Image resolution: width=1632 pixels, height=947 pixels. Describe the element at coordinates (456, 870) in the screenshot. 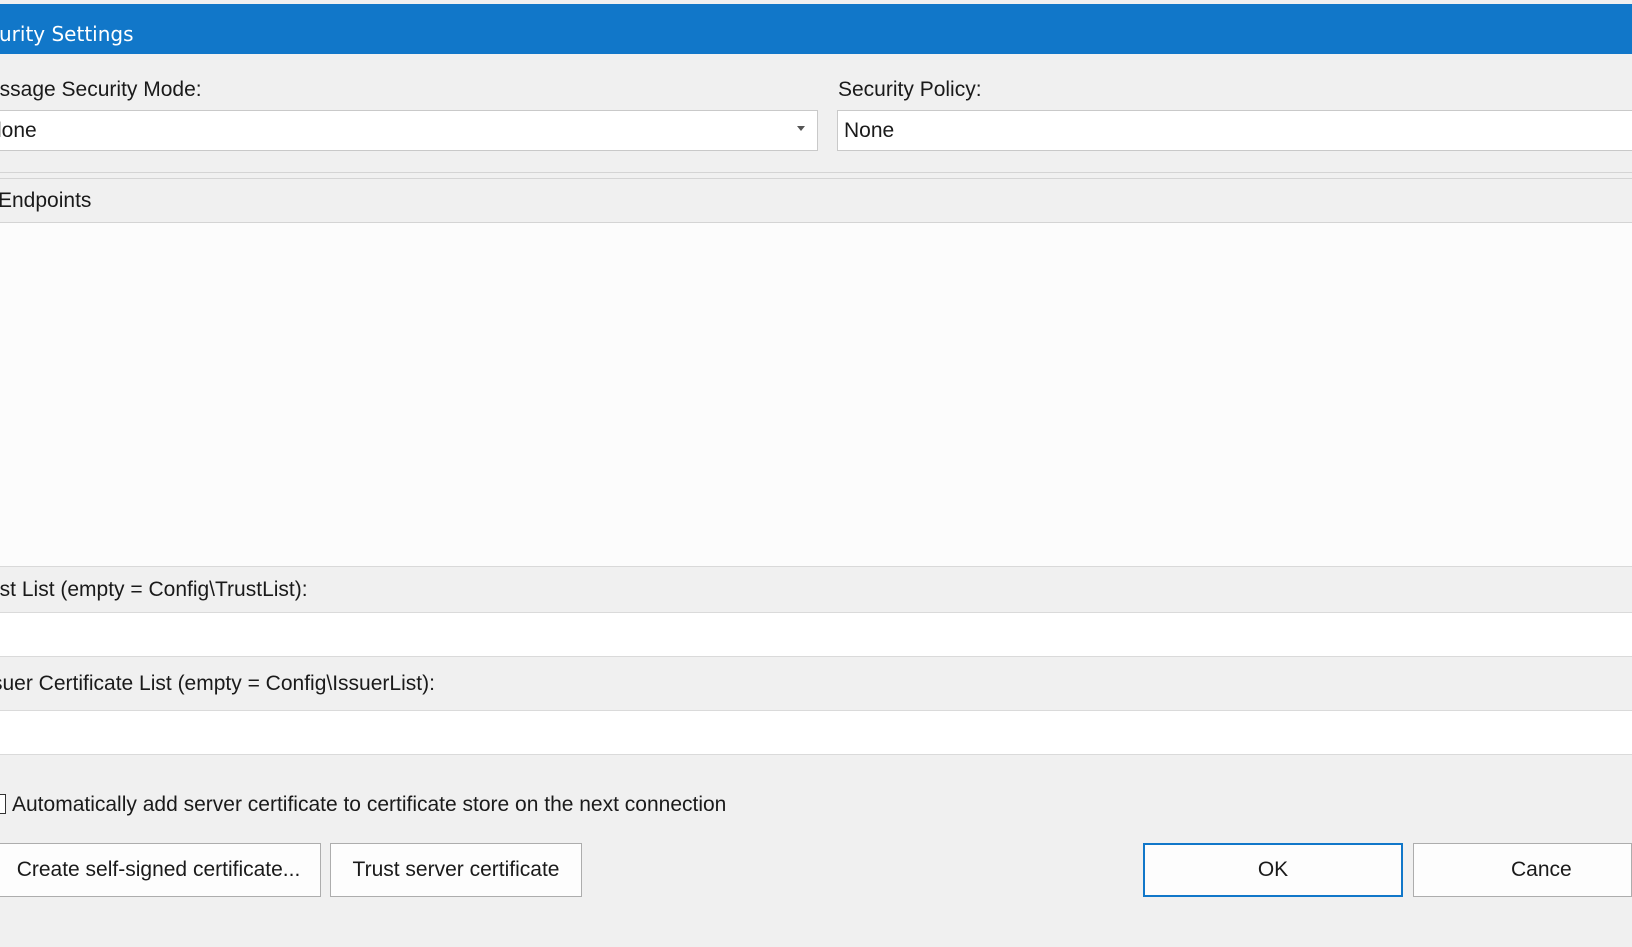

I see `trust-server-certificate-button: Trust server certificate` at that location.